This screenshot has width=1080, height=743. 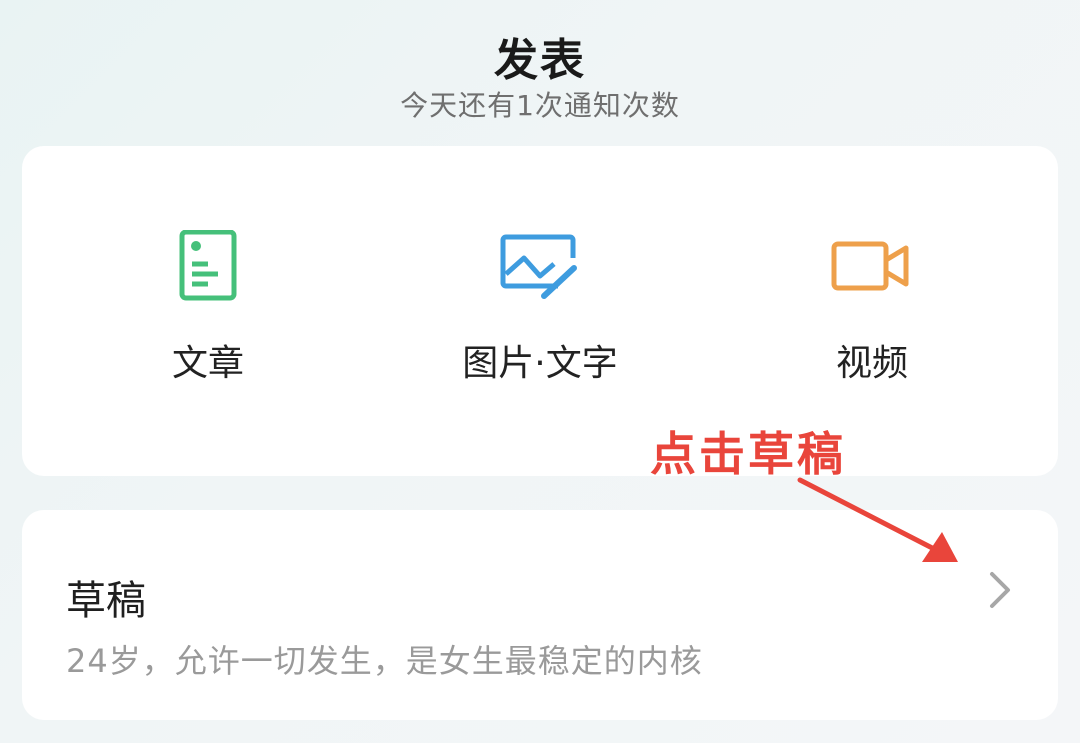 What do you see at coordinates (1000, 590) in the screenshot?
I see `chevron-right-icon` at bounding box center [1000, 590].